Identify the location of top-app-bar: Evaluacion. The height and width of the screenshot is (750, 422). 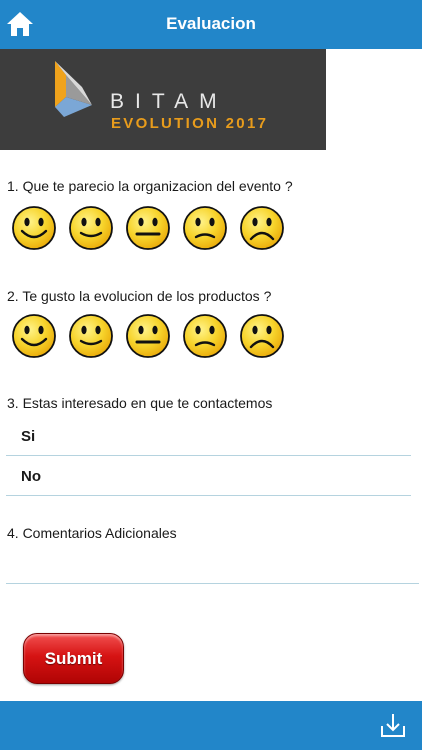
(211, 24).